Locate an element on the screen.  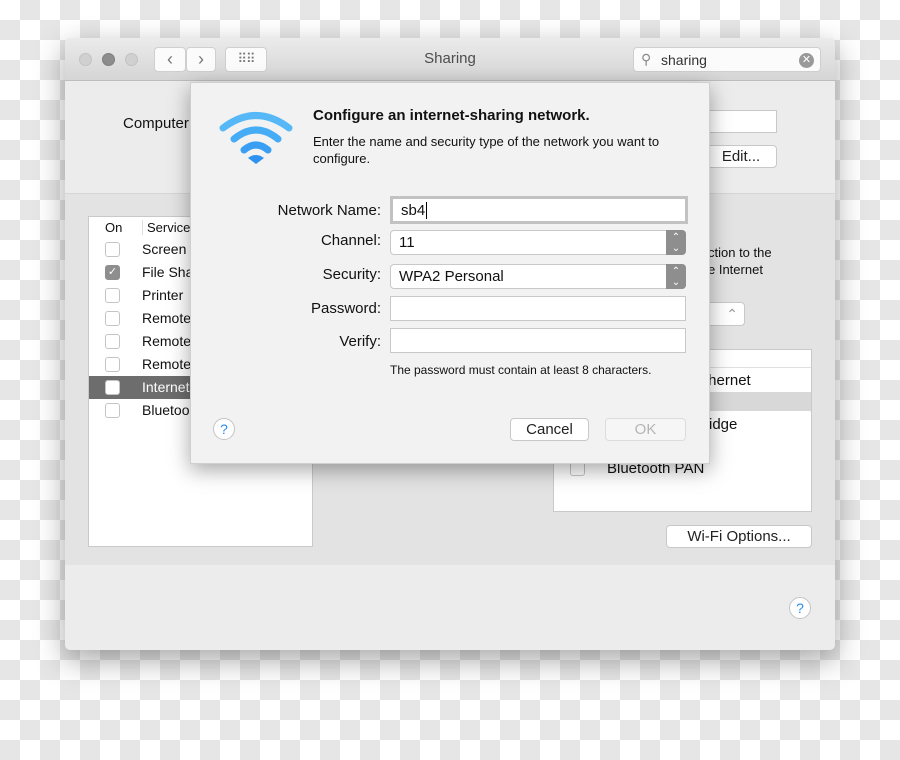
port-item: thernet is located at coordinates (727, 380).